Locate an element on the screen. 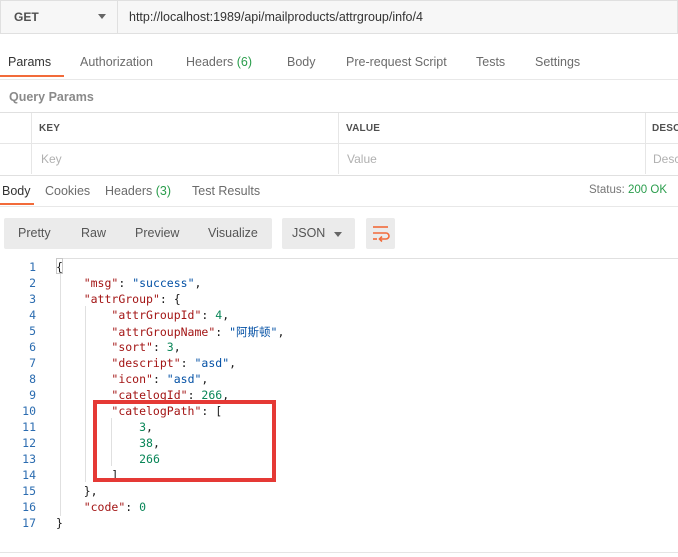  format-type-label: JSON is located at coordinates (309, 233).